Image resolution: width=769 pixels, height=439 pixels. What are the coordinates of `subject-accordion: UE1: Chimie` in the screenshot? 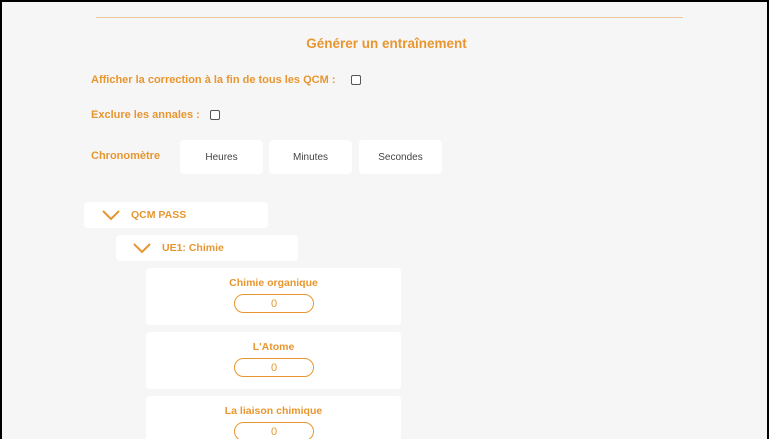 It's located at (207, 248).